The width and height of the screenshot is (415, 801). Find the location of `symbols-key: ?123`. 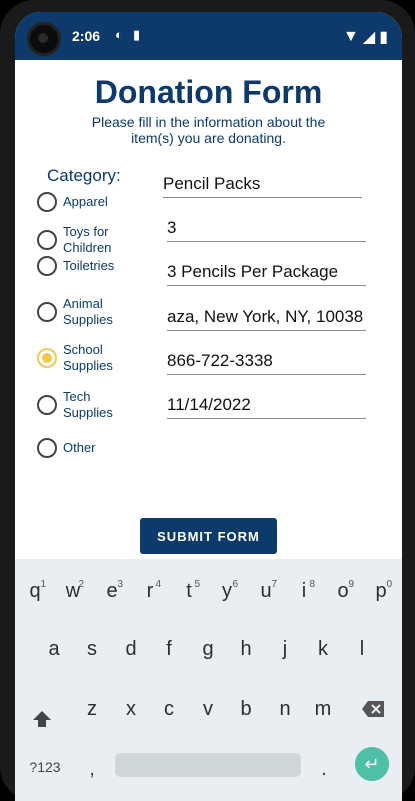

symbols-key: ?123 is located at coordinates (45, 767).